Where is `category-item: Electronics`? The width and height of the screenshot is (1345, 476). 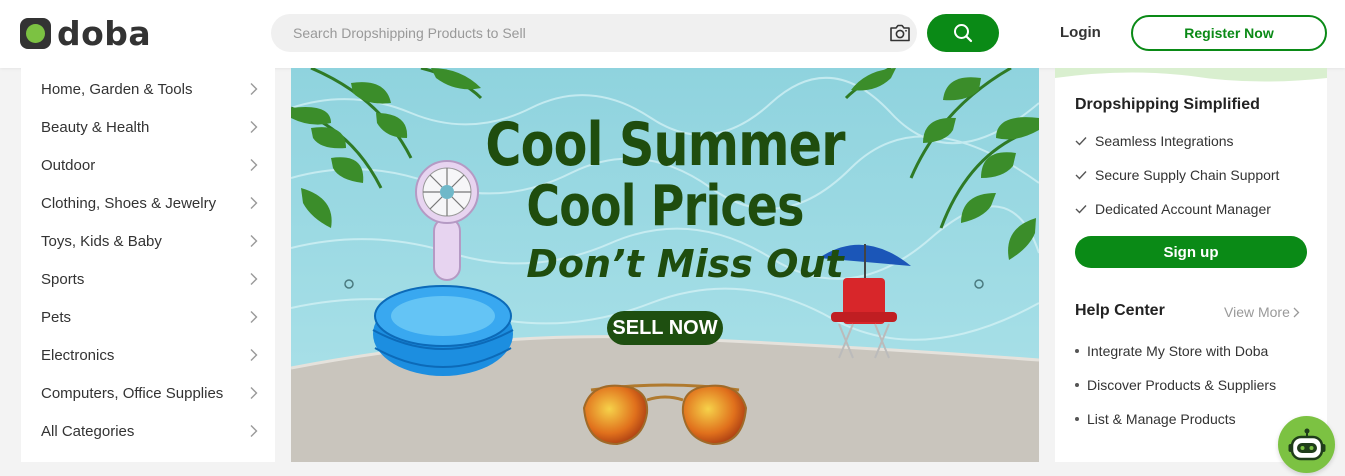 category-item: Electronics is located at coordinates (148, 355).